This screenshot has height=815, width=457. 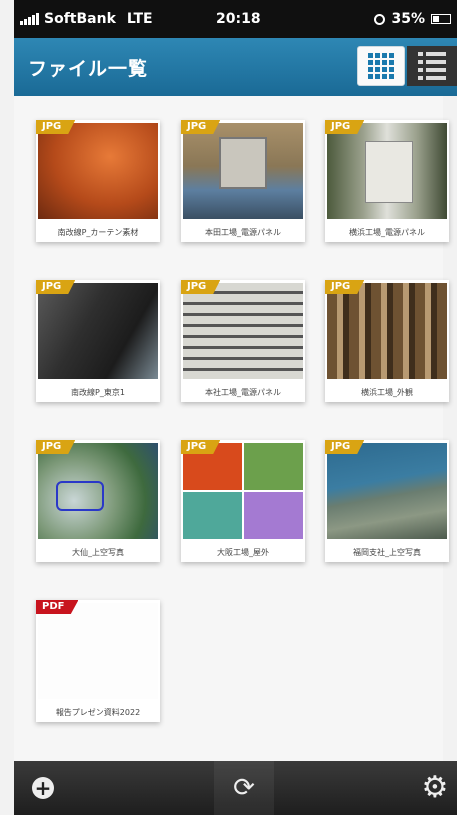 I want to click on file-name: 横浜工場_外観, so click(x=387, y=392).